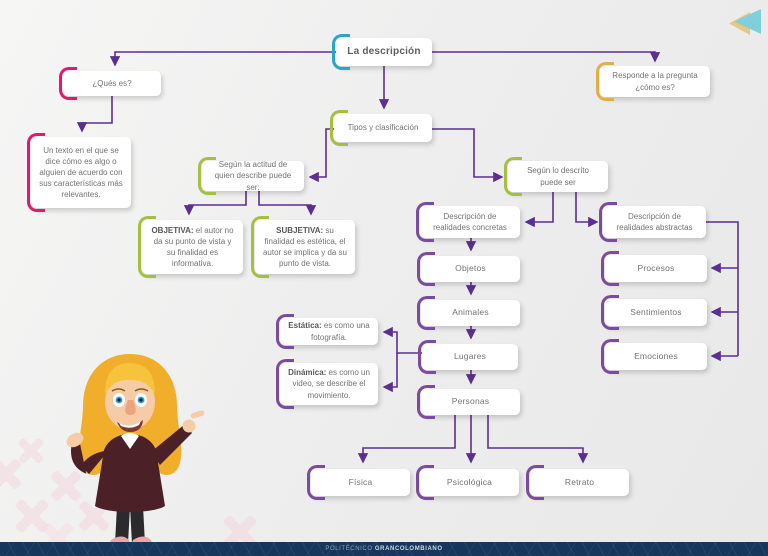 This screenshot has width=768, height=556. What do you see at coordinates (577, 482) in the screenshot?
I see `node-retrato: Retrato` at bounding box center [577, 482].